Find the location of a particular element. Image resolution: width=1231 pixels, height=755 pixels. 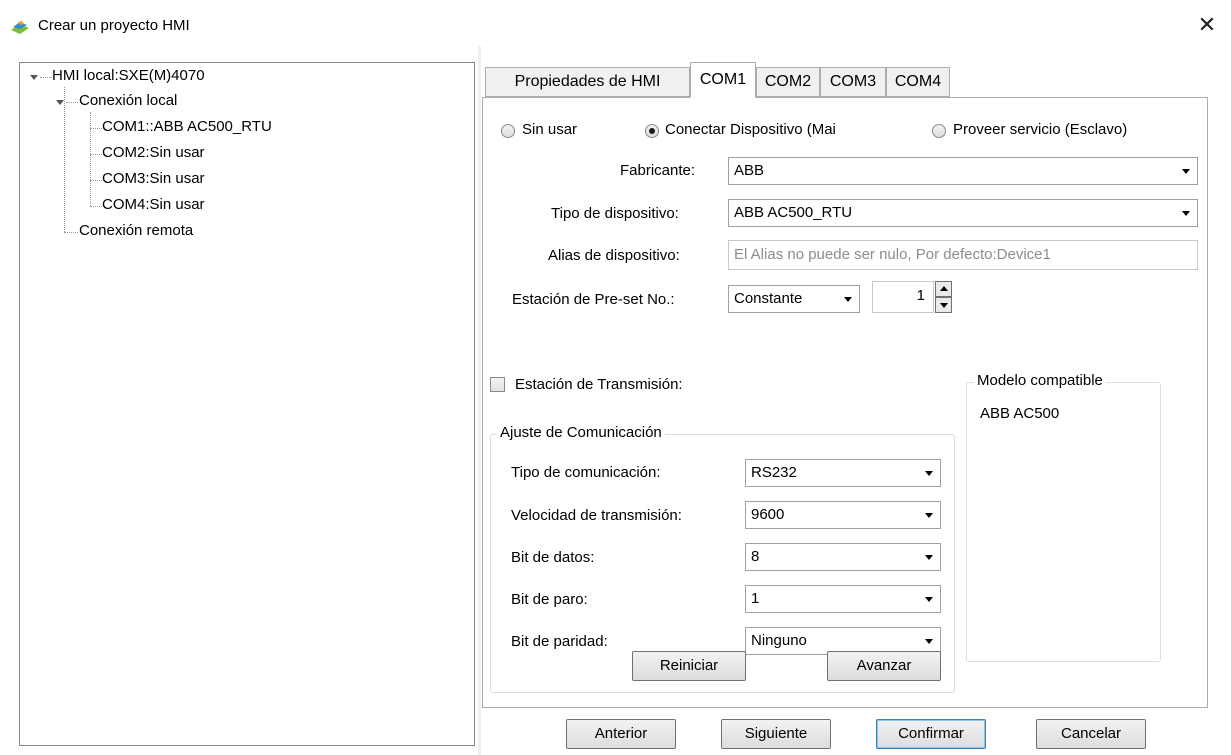

compatible-model-group is located at coordinates (1063, 522).